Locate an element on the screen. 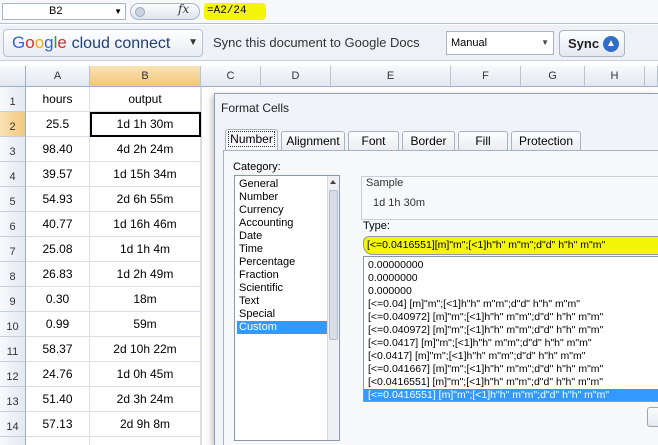 This screenshot has height=445, width=658. cell-output: 4d 2h 24m is located at coordinates (145, 149).